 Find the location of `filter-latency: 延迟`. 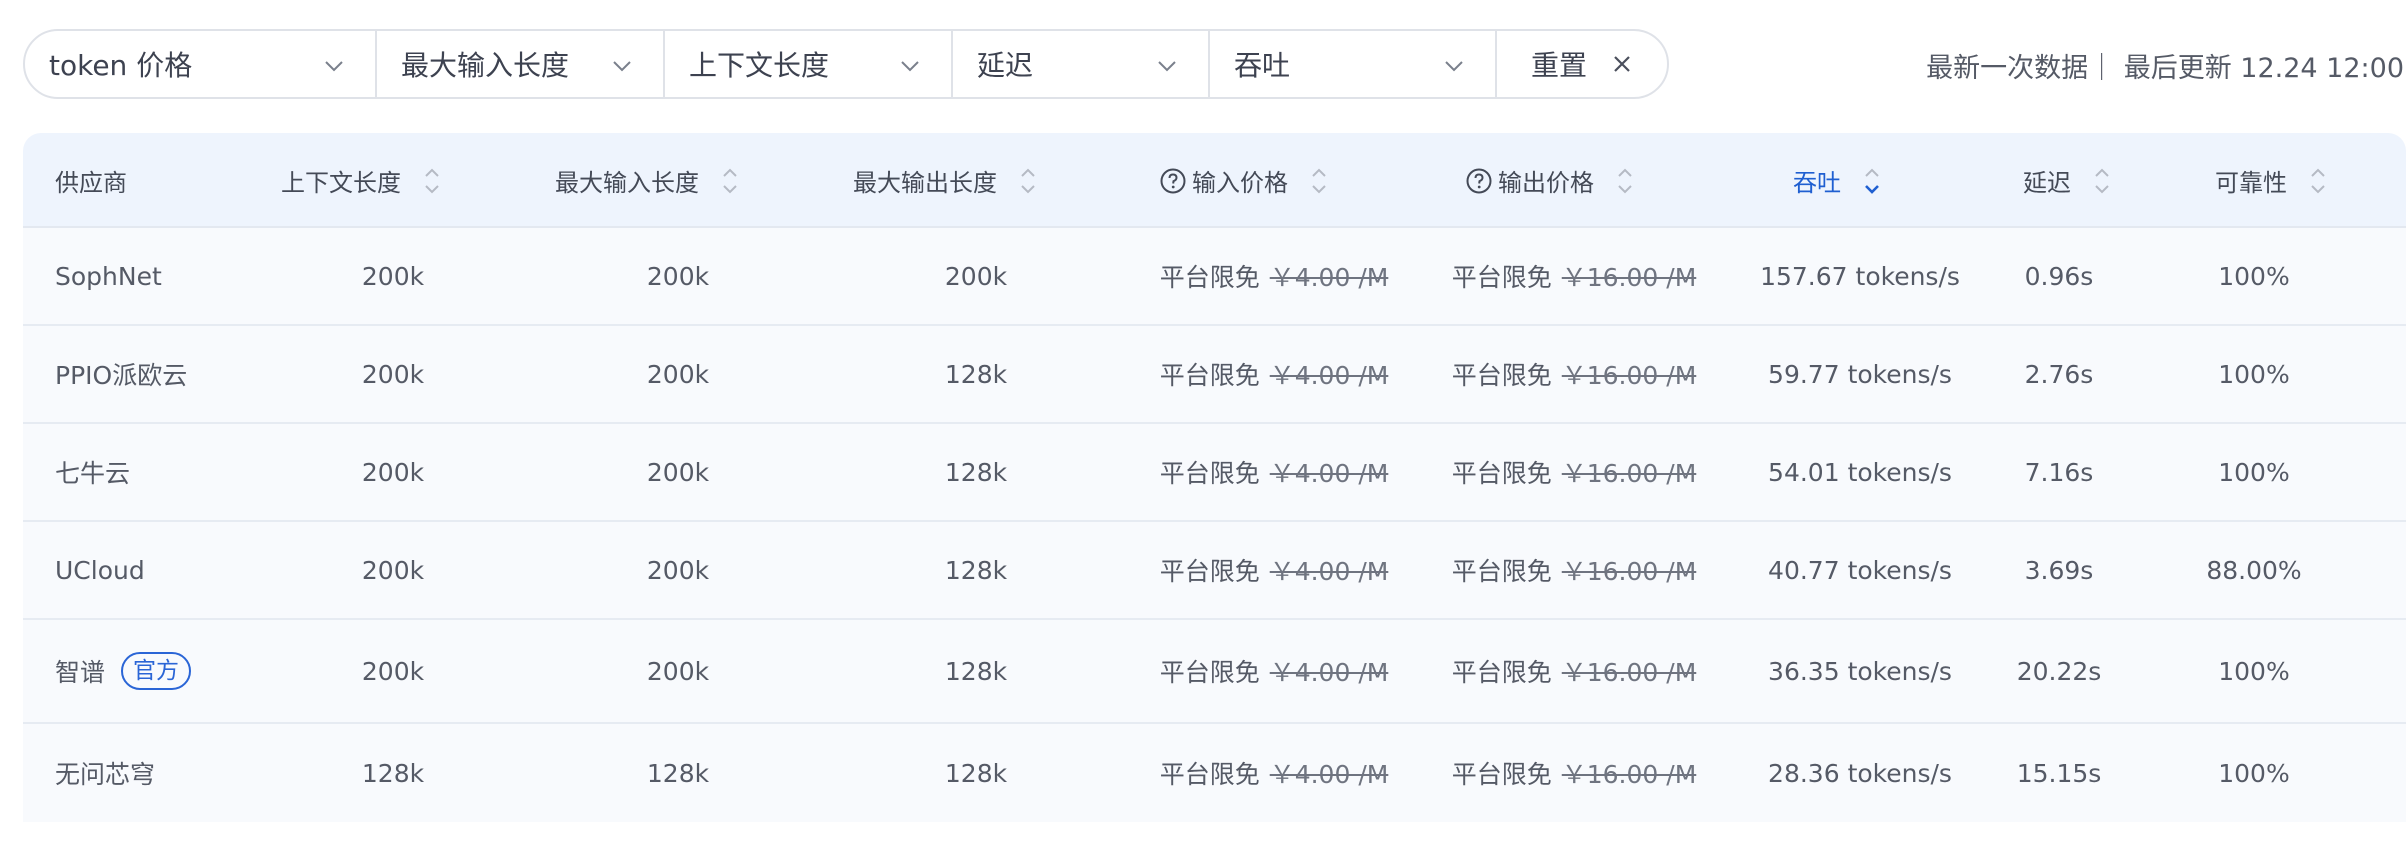

filter-latency: 延迟 is located at coordinates (1081, 64).